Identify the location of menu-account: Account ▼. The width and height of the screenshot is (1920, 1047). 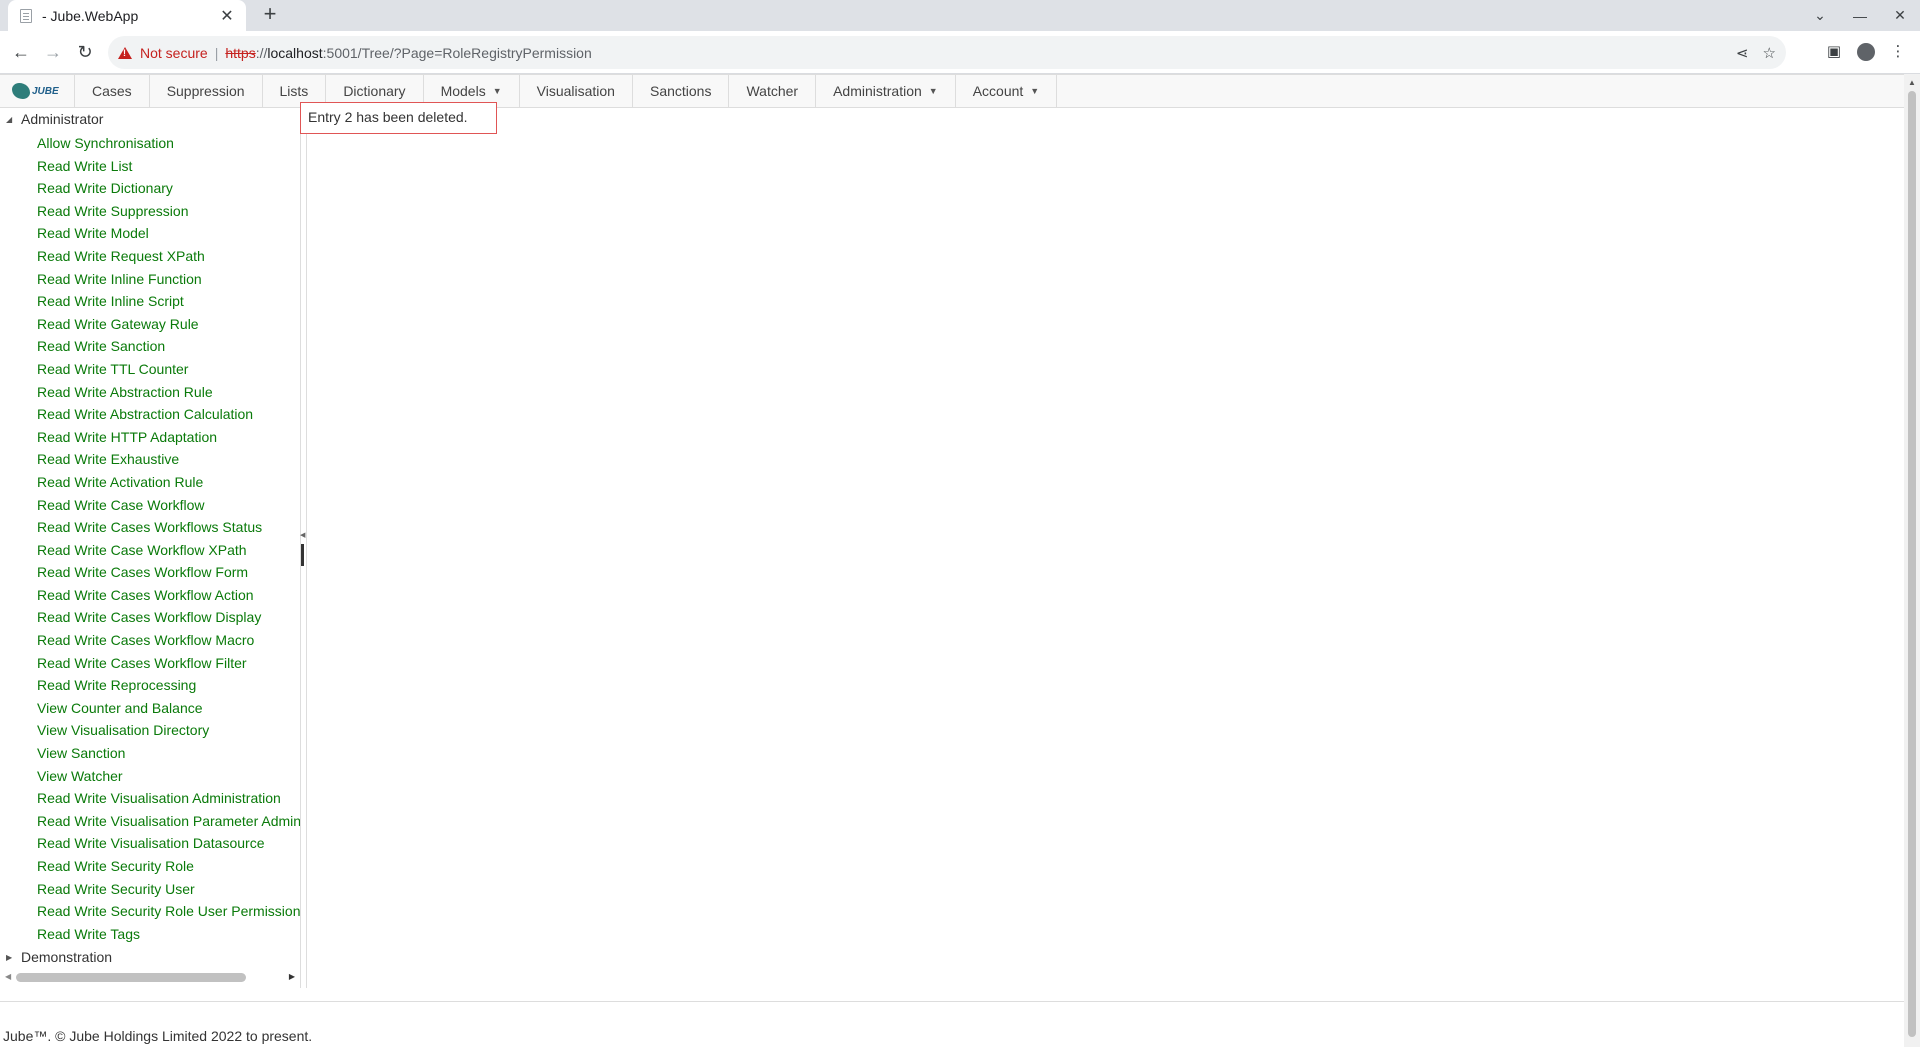
(1007, 91).